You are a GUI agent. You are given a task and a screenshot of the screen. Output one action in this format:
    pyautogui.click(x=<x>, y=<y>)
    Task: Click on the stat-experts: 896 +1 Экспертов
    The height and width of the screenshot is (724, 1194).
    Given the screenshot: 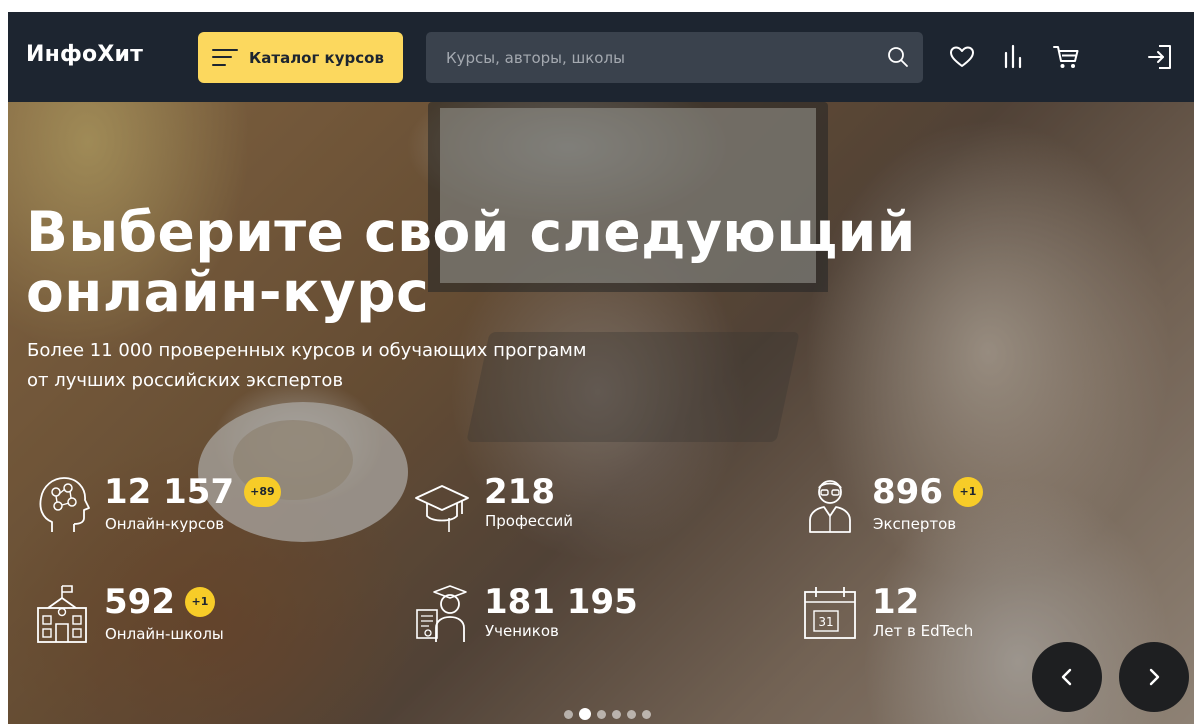 What is the action you would take?
    pyautogui.click(x=952, y=507)
    